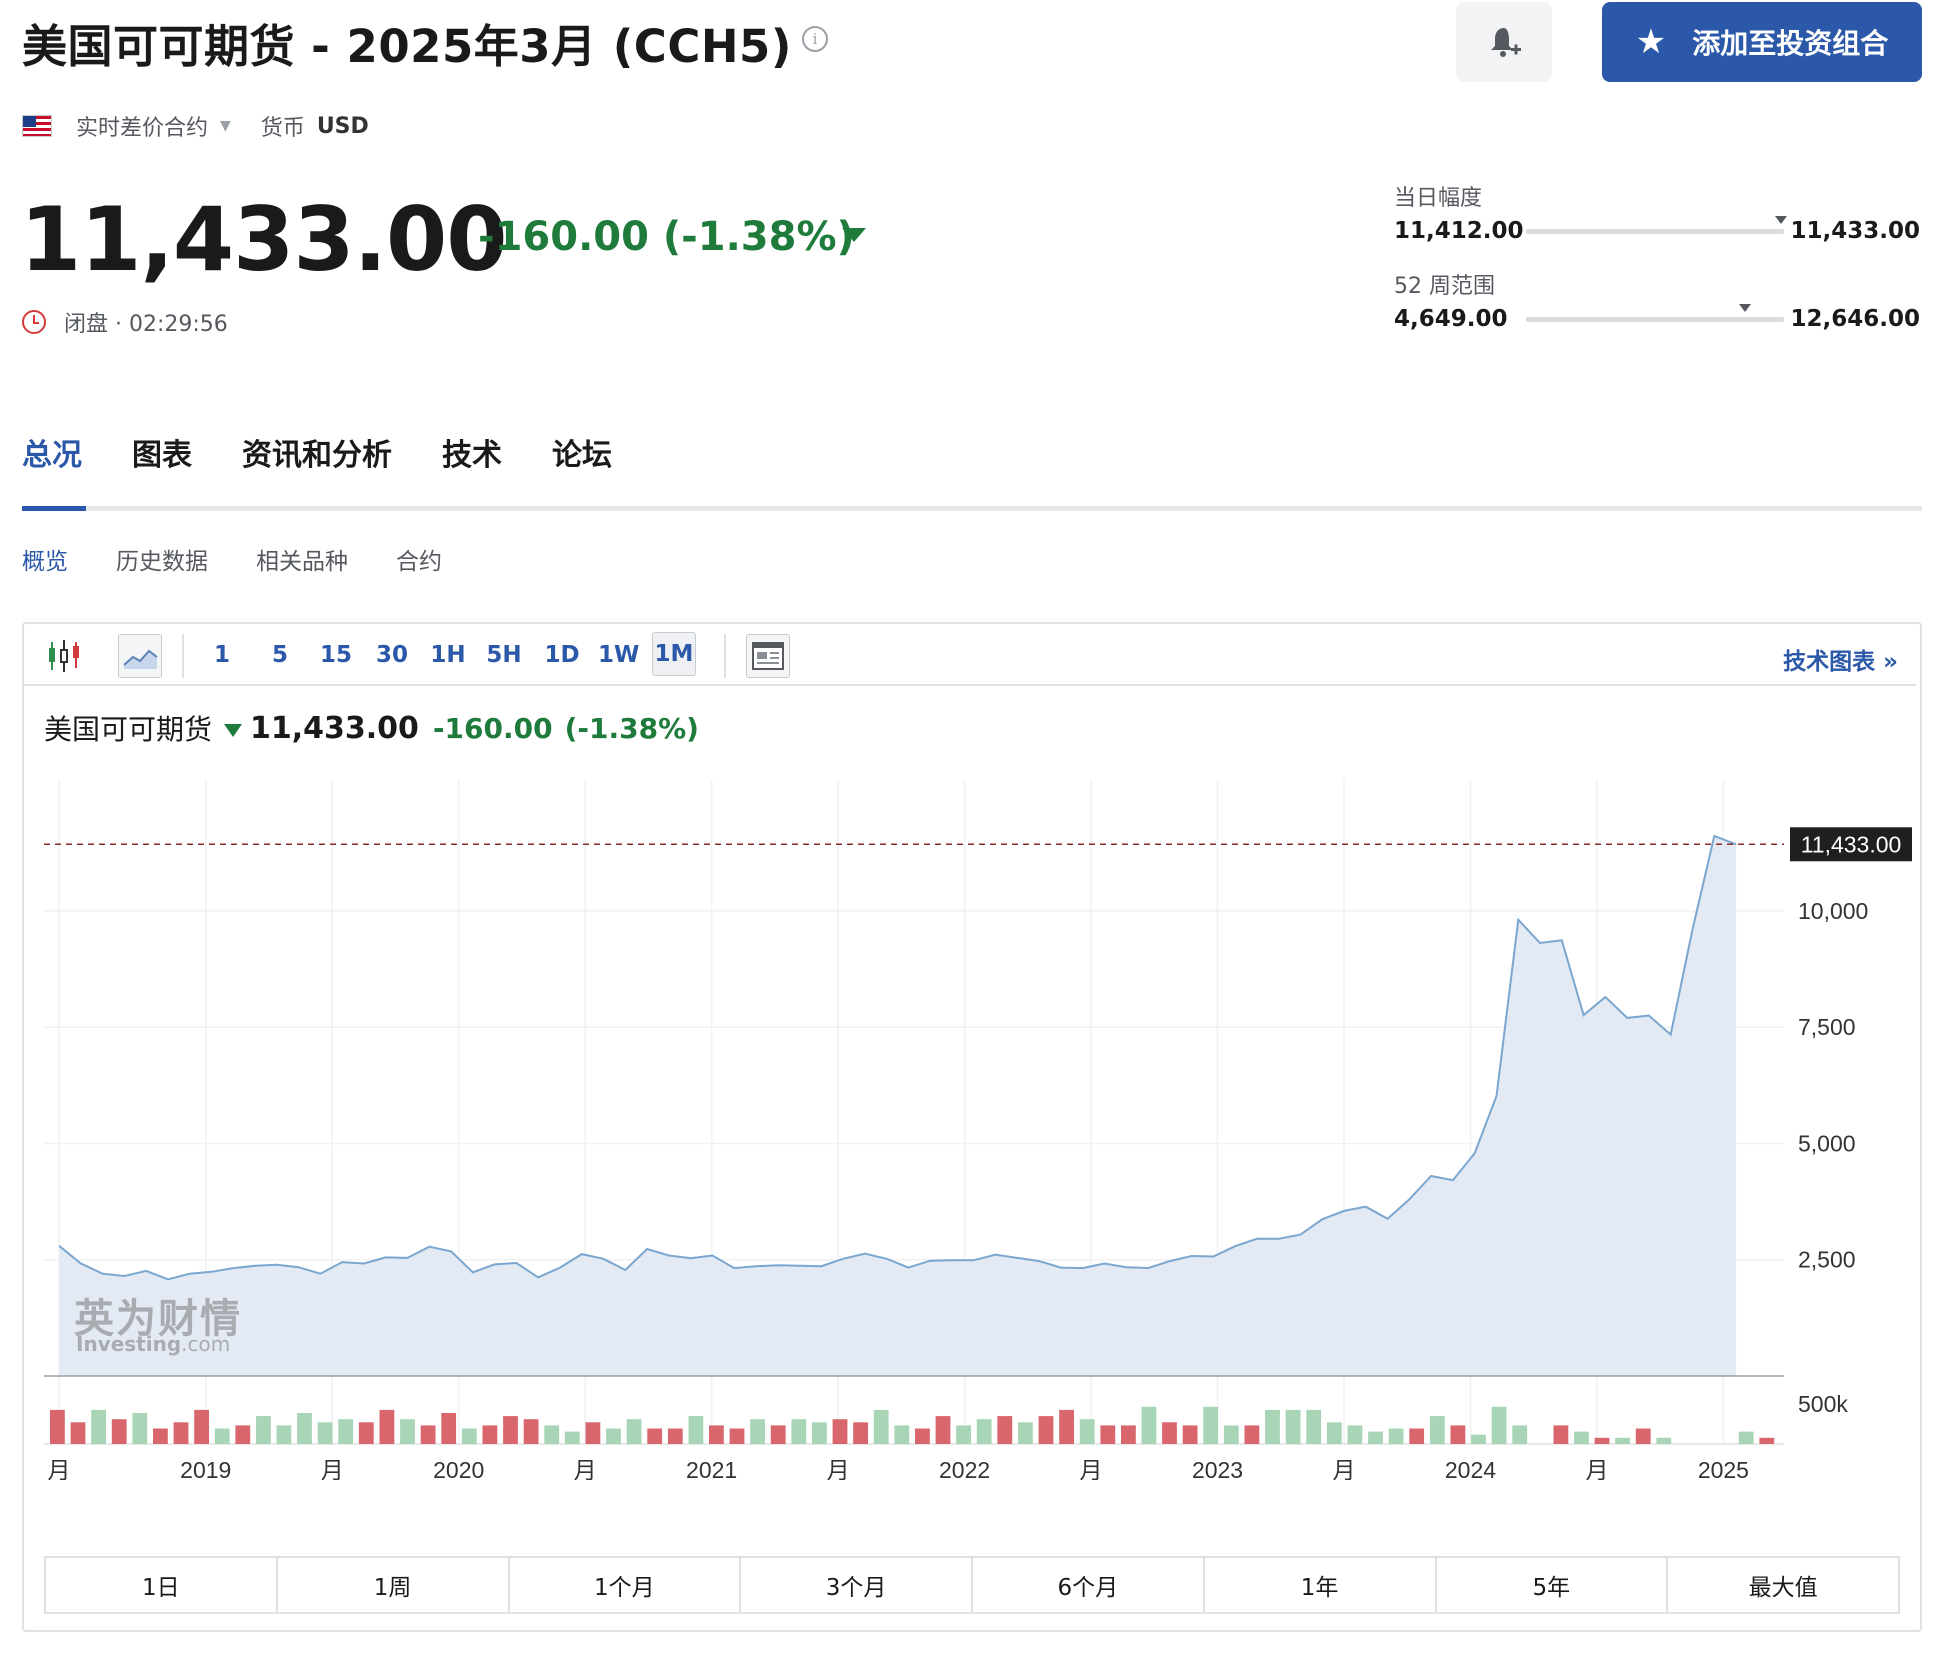 This screenshot has width=1942, height=1666. I want to click on interval-30: 30, so click(392, 655).